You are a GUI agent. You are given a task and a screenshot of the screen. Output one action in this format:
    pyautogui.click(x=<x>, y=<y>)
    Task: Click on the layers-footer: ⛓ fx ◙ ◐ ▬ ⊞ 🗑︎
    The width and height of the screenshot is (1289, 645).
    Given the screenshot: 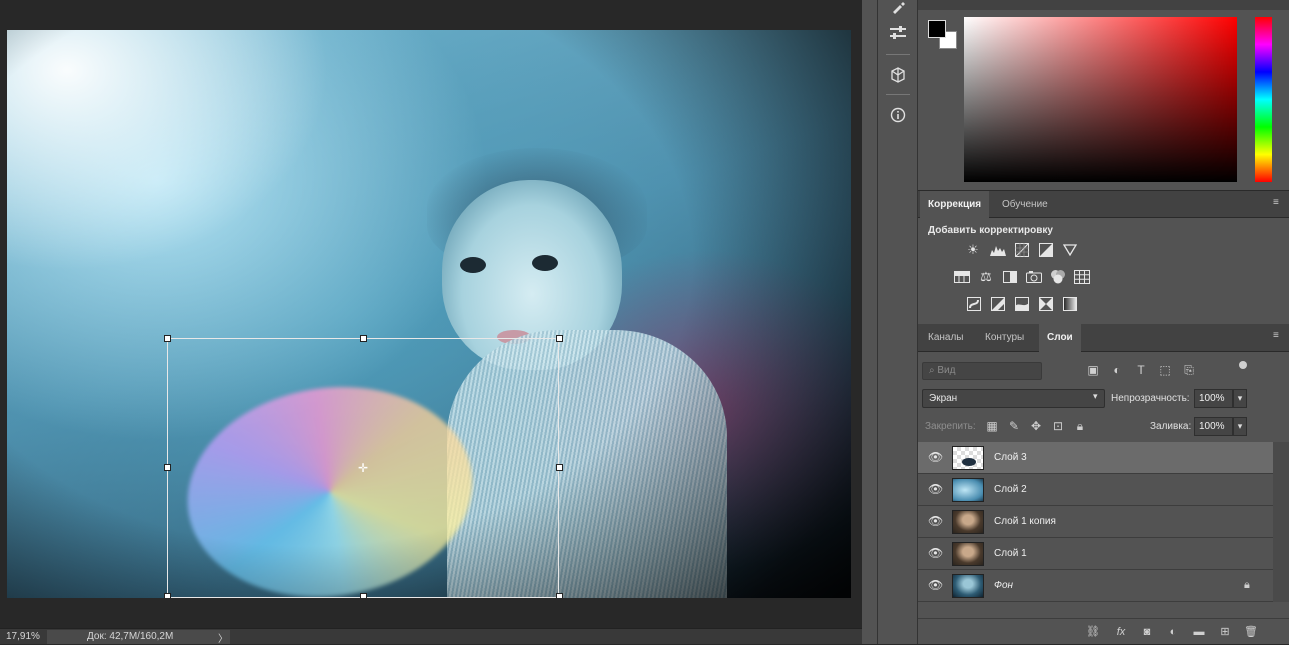 What is the action you would take?
    pyautogui.click(x=1103, y=631)
    